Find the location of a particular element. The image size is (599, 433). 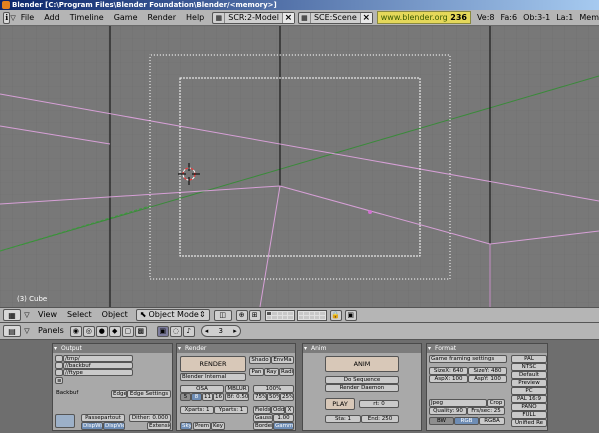

sizex-field: SizeX: 640 is located at coordinates (448, 371).